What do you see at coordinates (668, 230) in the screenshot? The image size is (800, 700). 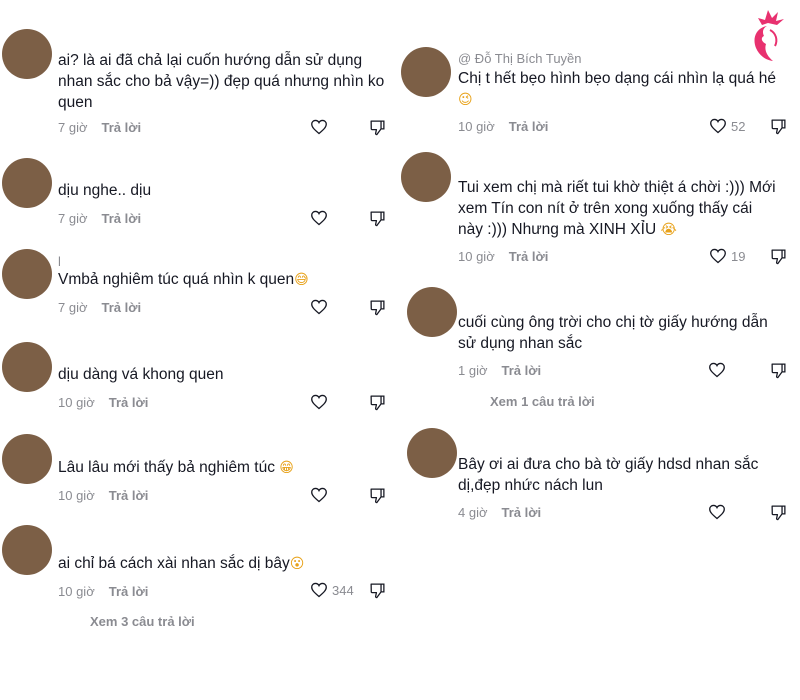 I see `crying-emoji-icon: 😭` at bounding box center [668, 230].